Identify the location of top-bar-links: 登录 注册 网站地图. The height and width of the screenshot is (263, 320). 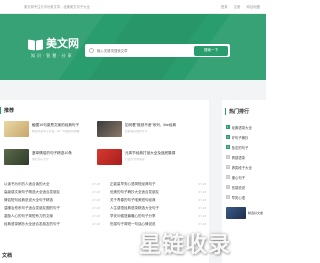
(240, 6).